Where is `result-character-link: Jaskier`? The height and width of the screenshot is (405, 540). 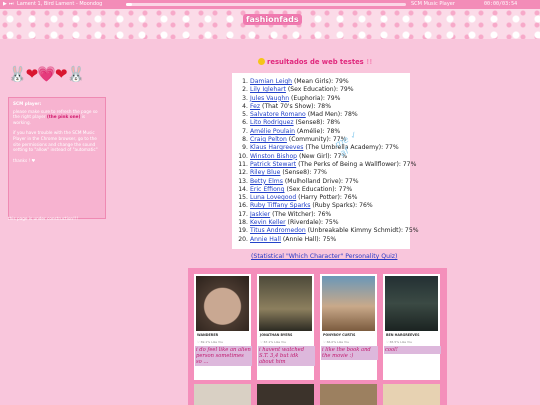 result-character-link: Jaskier is located at coordinates (260, 214).